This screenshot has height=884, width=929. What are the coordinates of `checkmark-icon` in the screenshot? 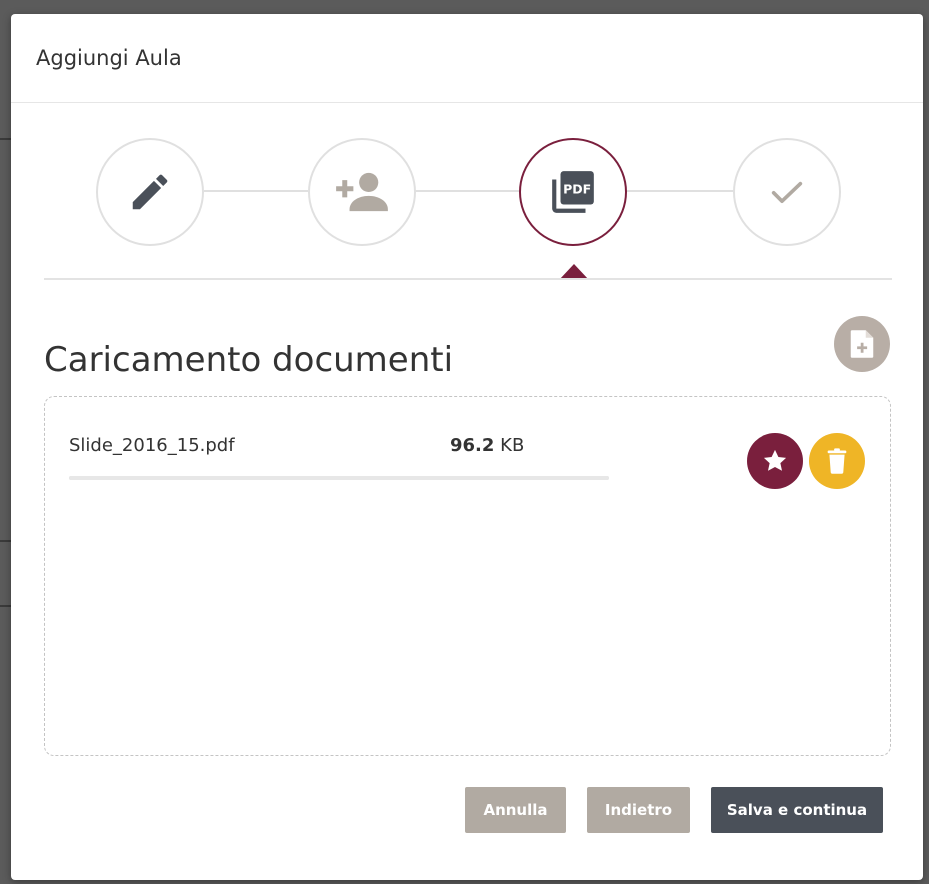 It's located at (787, 192).